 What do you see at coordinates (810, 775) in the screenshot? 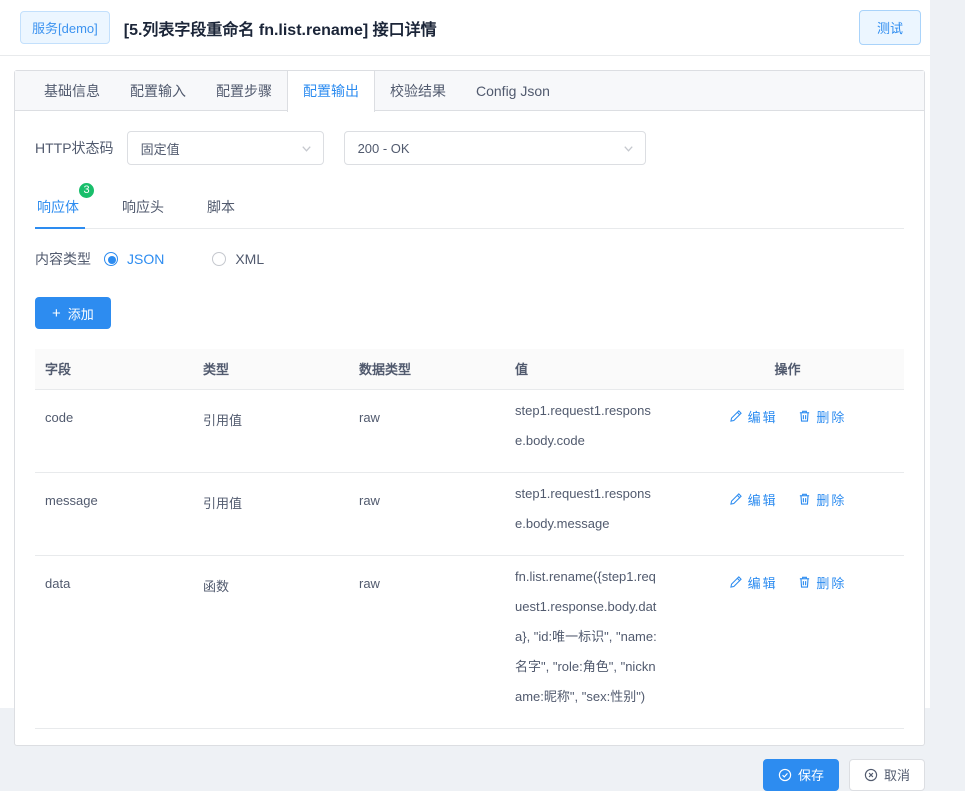
I see `save-label: 保存` at bounding box center [810, 775].